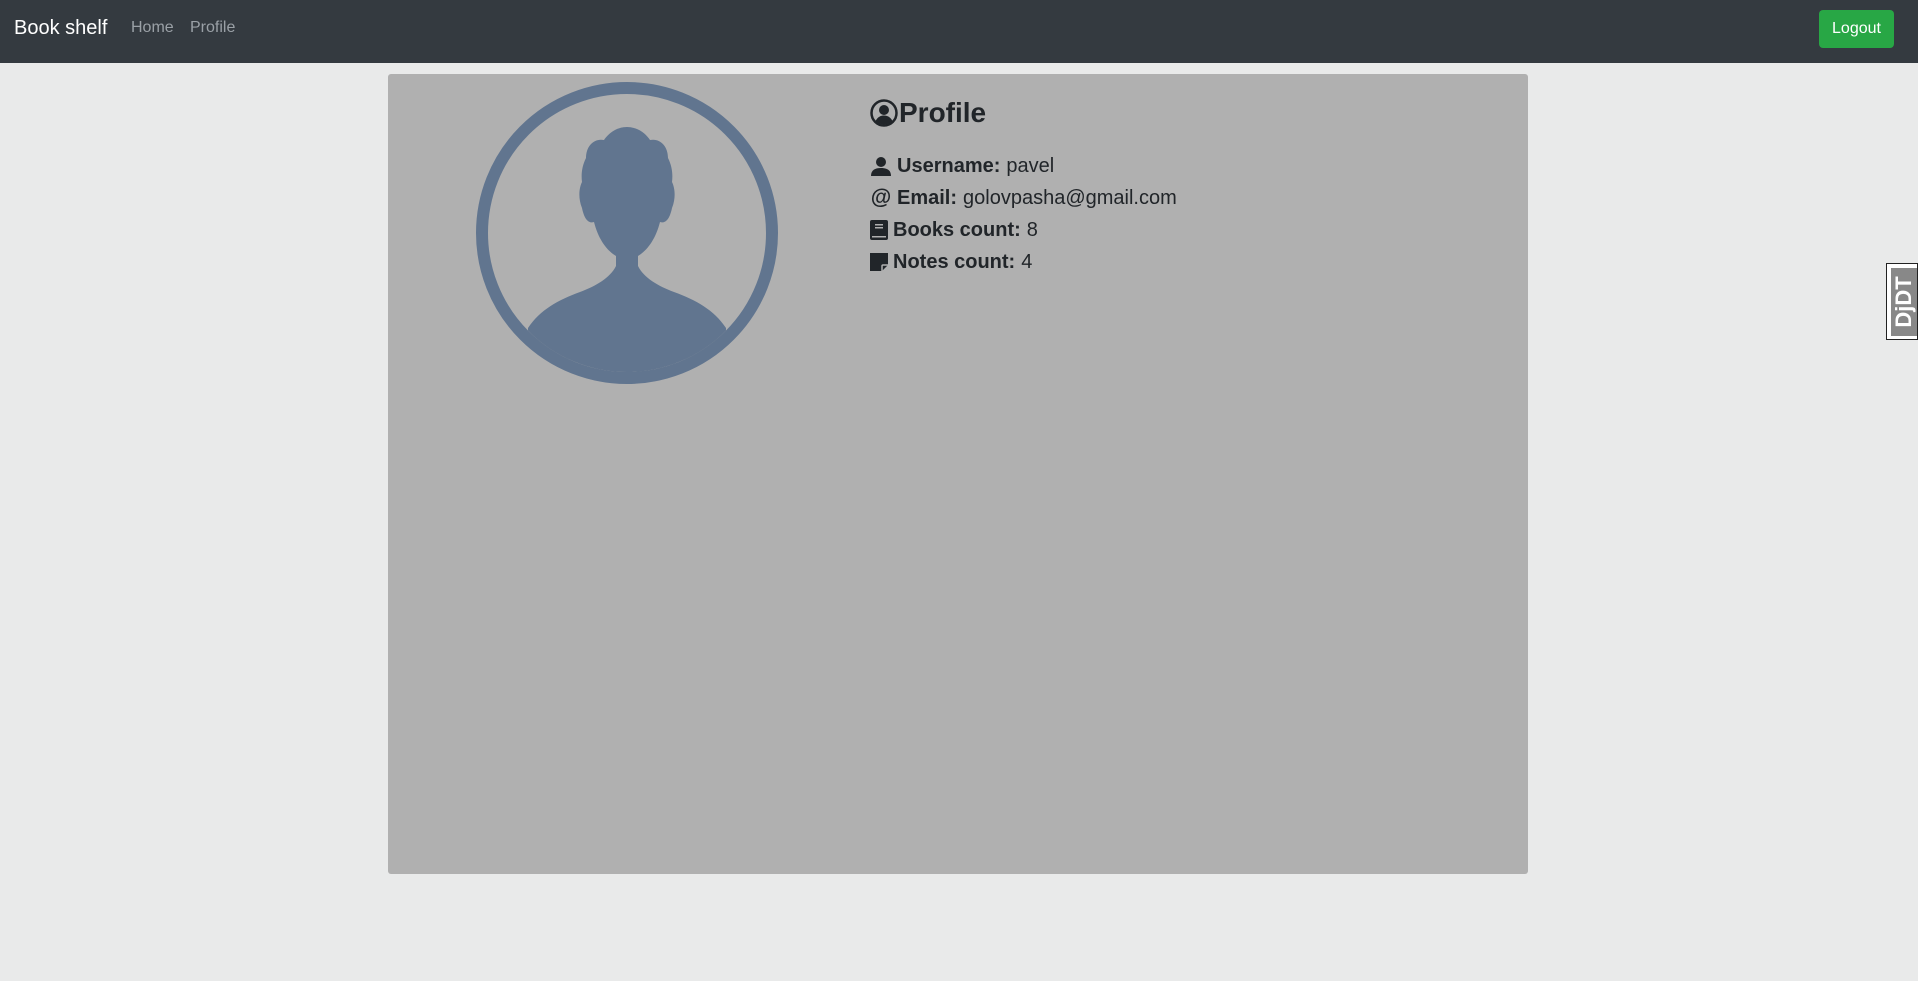 The width and height of the screenshot is (1918, 981). I want to click on at-icon: @, so click(881, 197).